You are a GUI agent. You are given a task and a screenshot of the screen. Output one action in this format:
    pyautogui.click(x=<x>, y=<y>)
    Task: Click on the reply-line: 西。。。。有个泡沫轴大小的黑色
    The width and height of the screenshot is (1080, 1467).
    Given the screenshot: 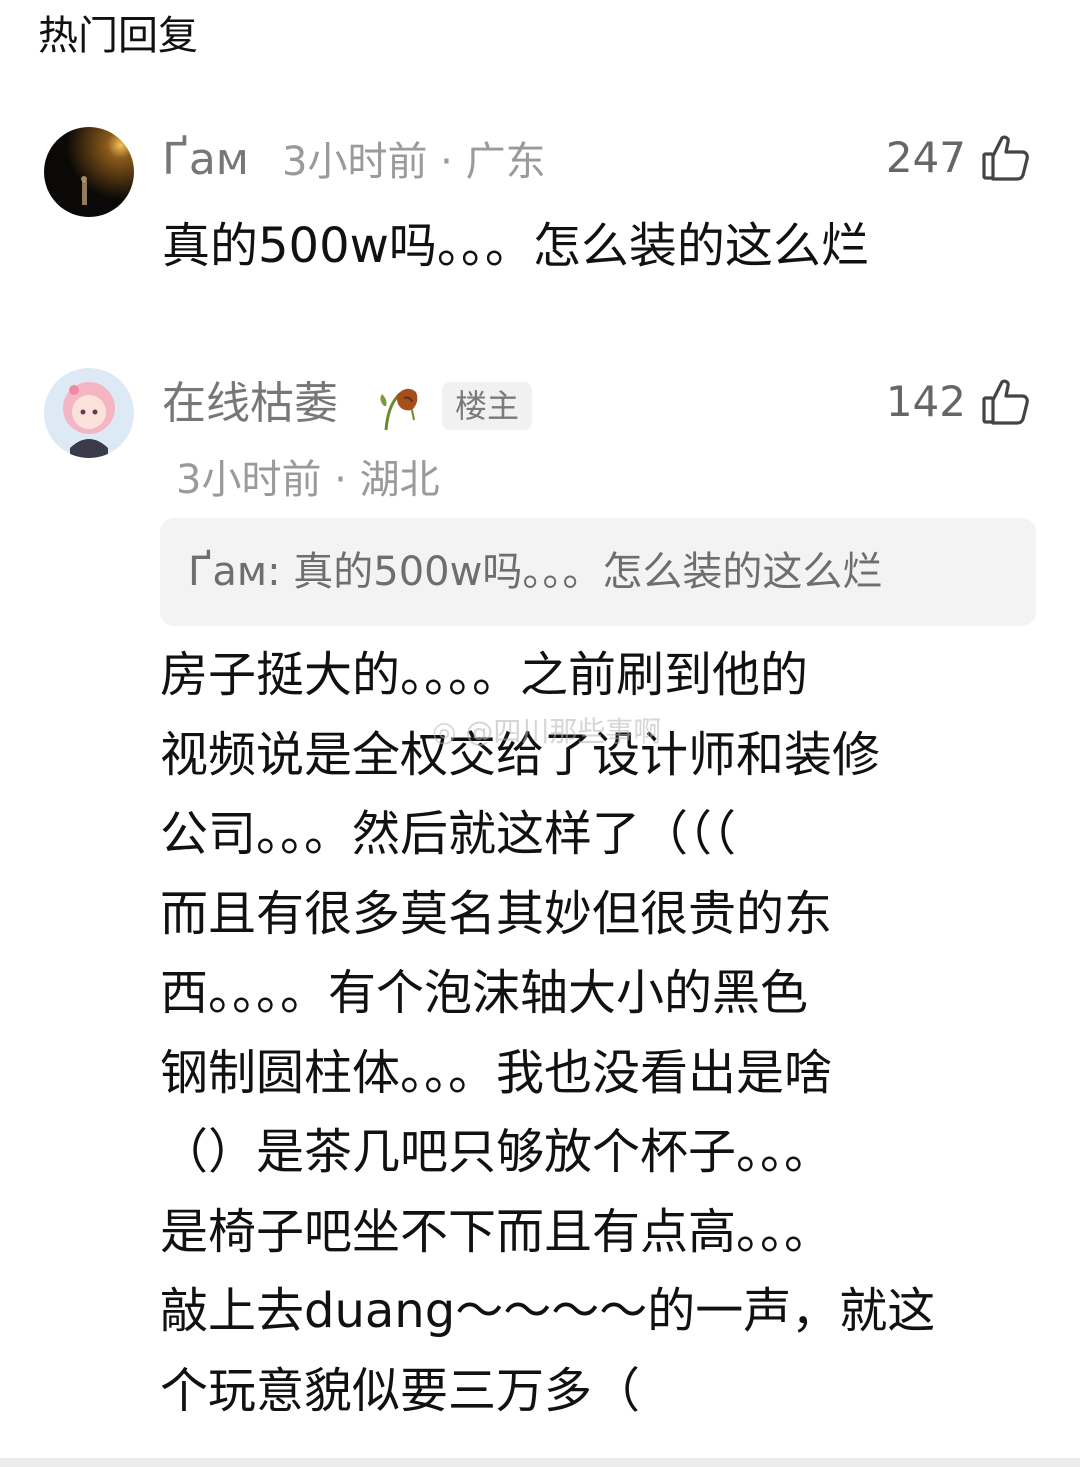 What is the action you would take?
    pyautogui.click(x=484, y=993)
    